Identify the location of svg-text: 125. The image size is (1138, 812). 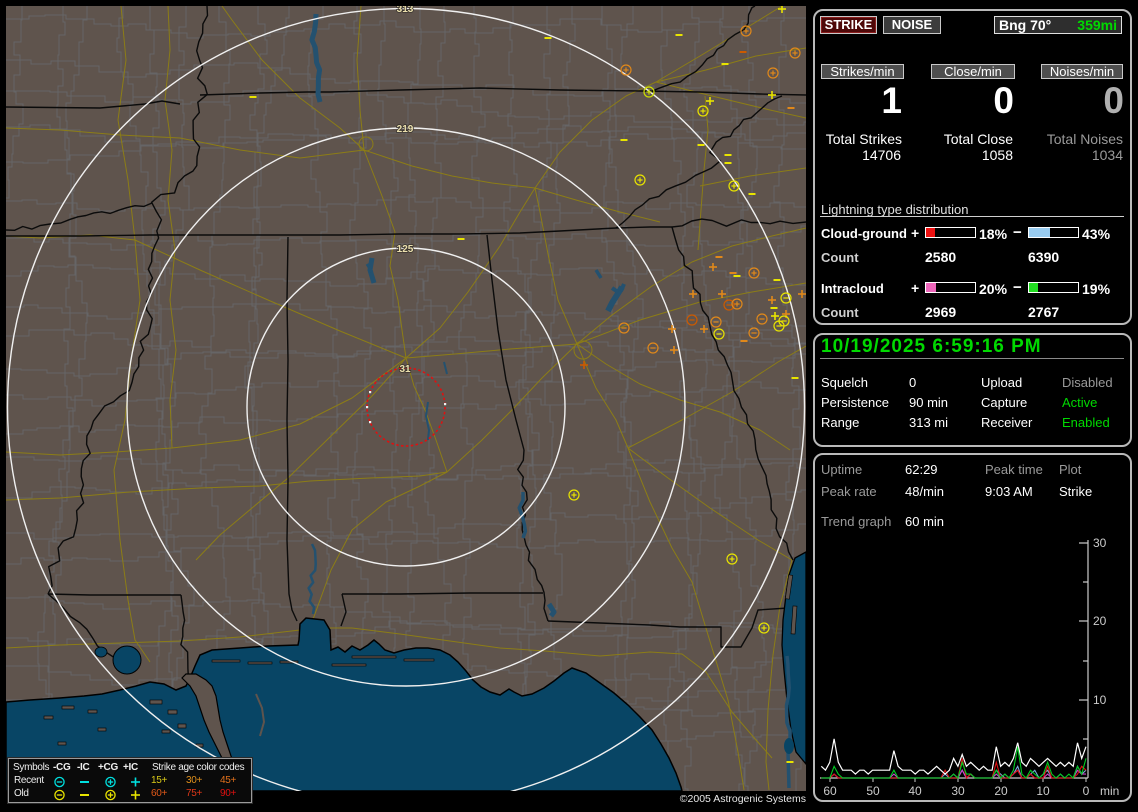
(405, 249).